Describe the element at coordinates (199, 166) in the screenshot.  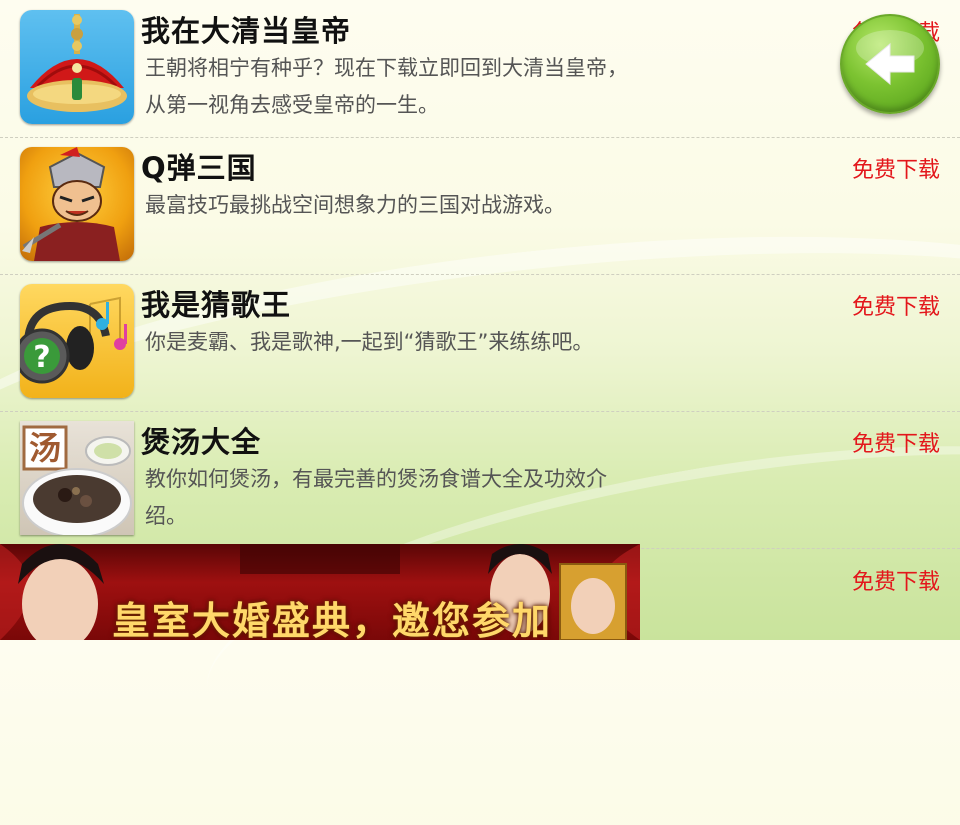
I see `app-title: Q弹三国` at that location.